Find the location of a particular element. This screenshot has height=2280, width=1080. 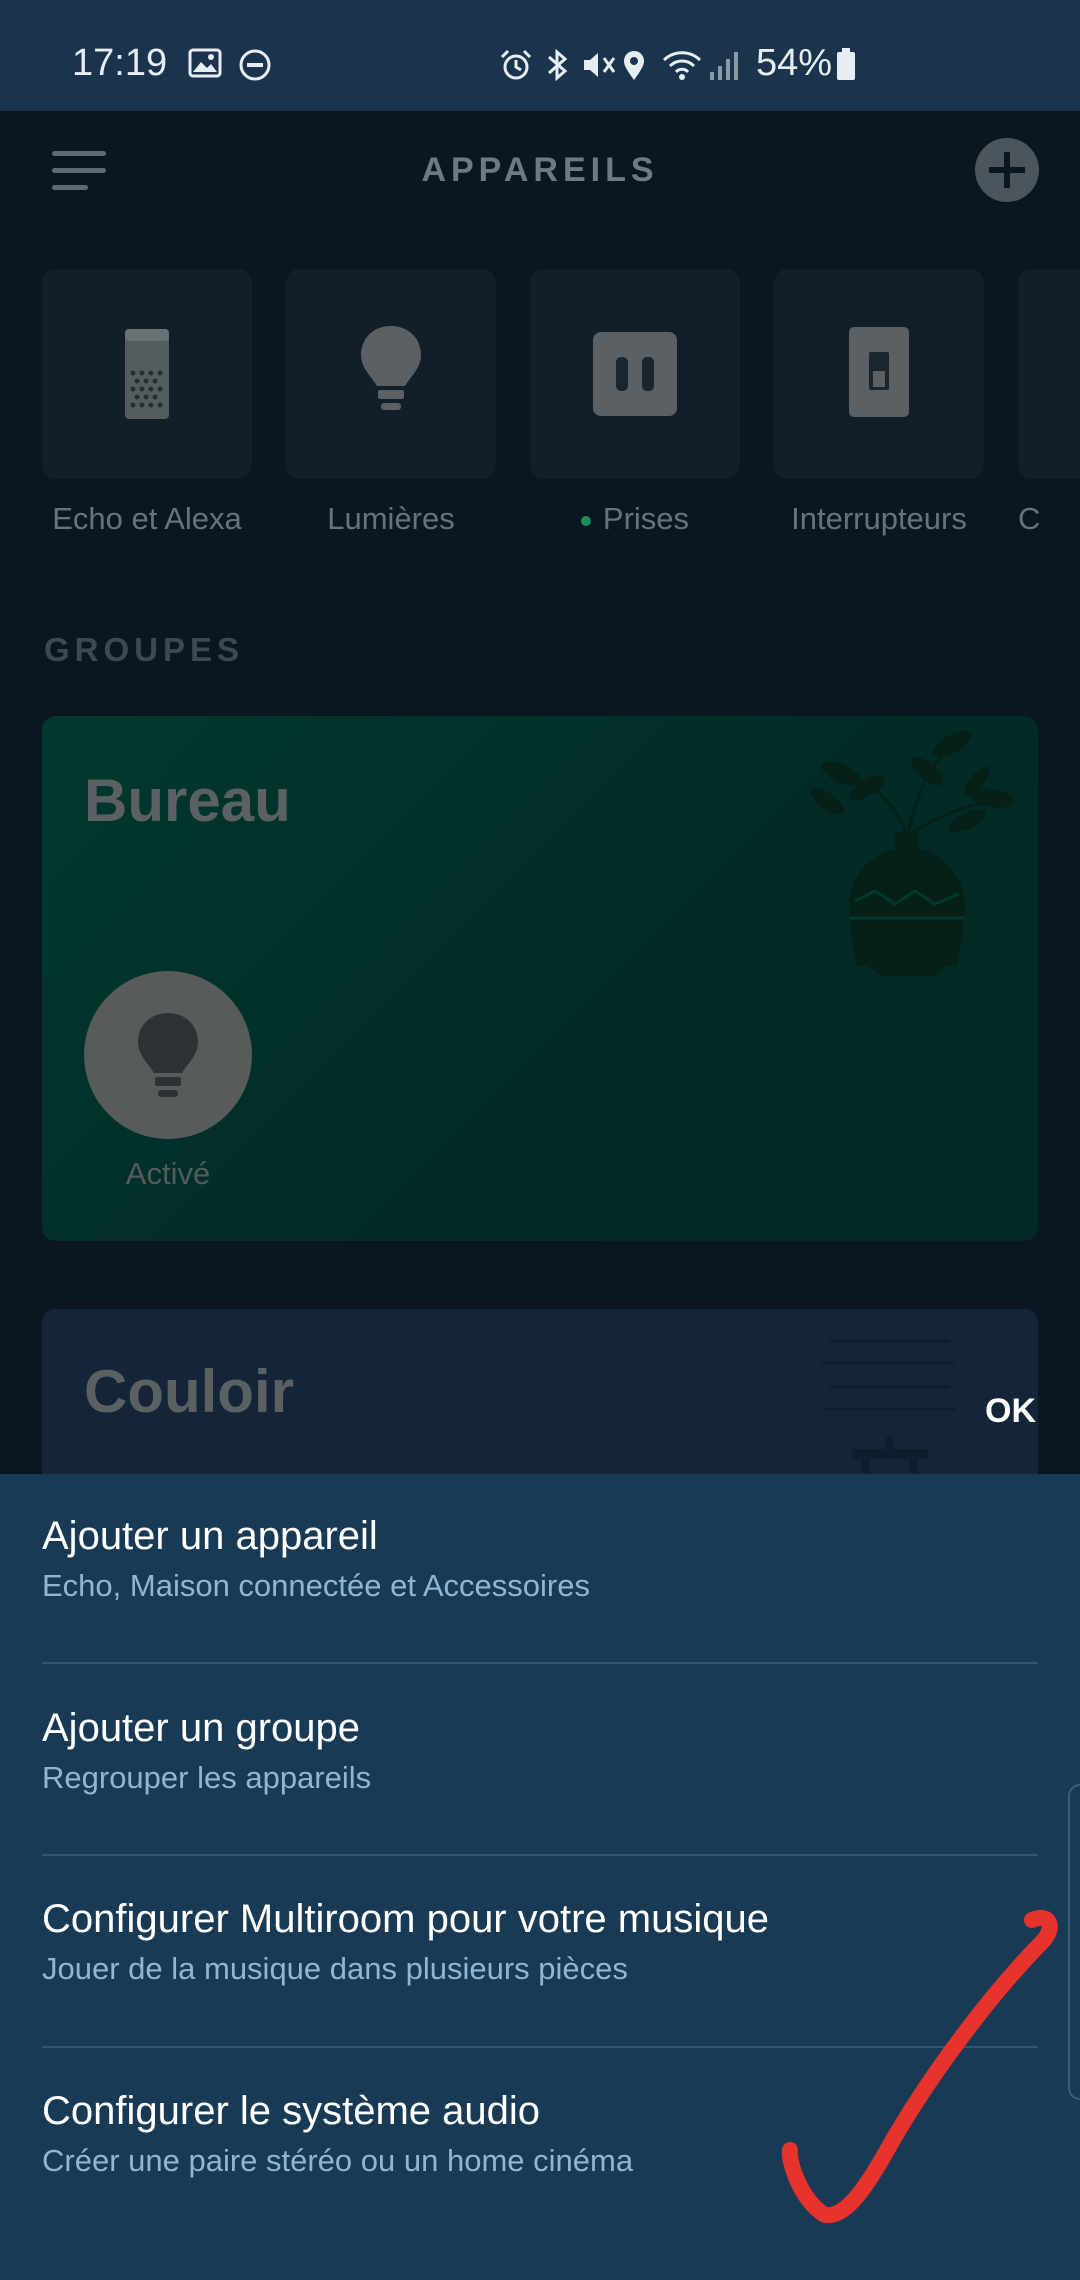

echo-speaker-icon is located at coordinates (147, 374).